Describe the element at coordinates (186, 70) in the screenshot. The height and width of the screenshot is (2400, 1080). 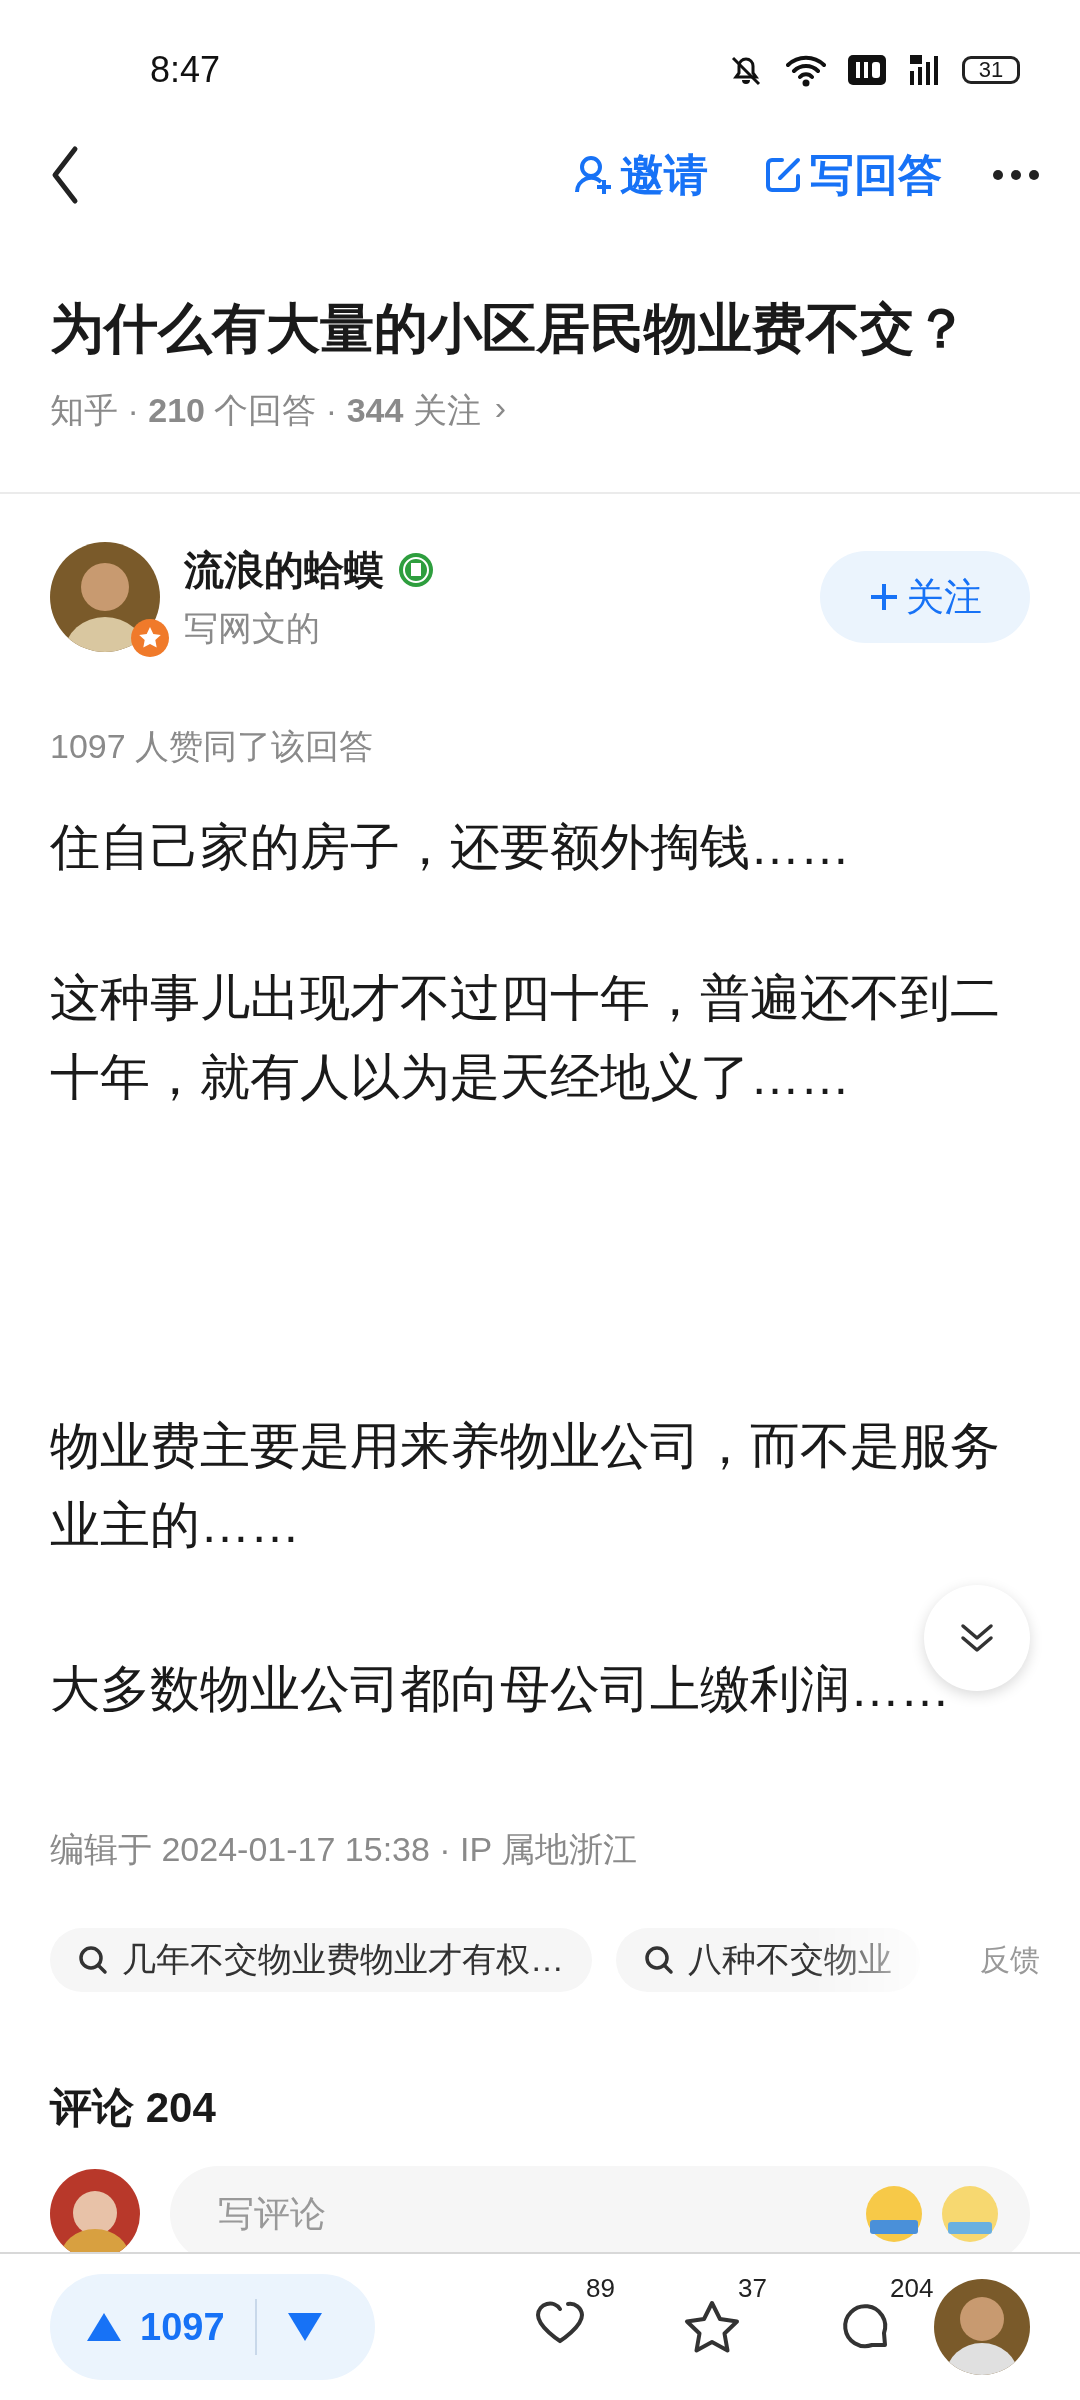
I see `clock-time: 8:47` at that location.